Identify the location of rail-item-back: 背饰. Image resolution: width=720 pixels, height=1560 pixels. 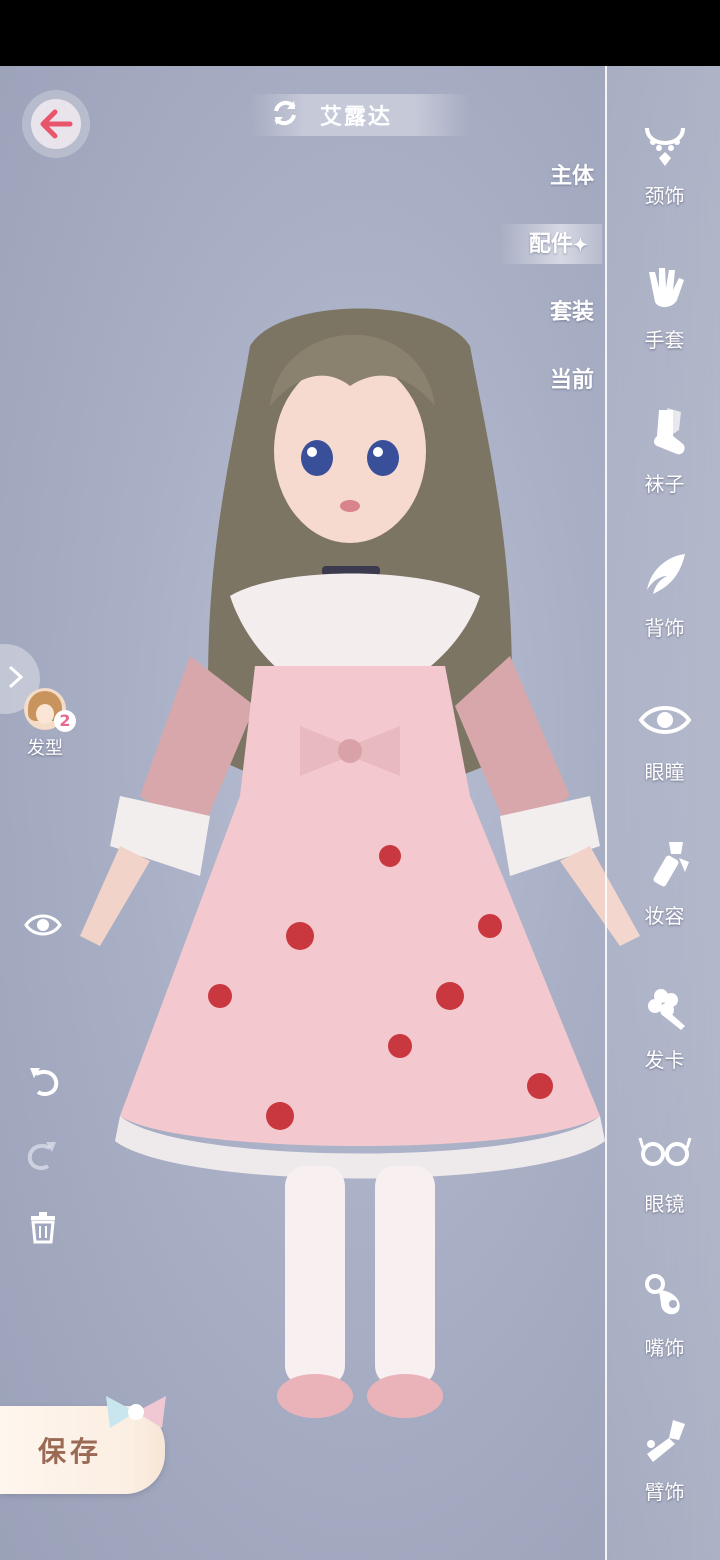
(663, 606).